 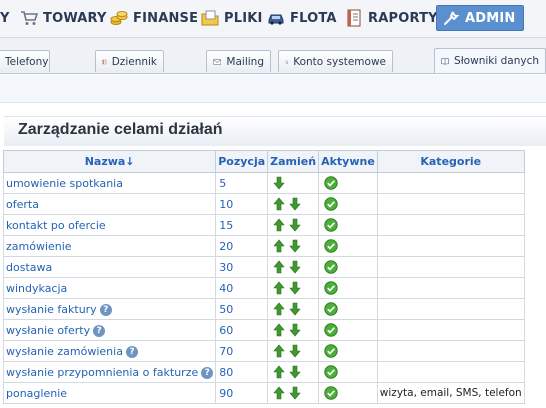 I want to click on table-row: dostawa 30, so click(x=263, y=267).